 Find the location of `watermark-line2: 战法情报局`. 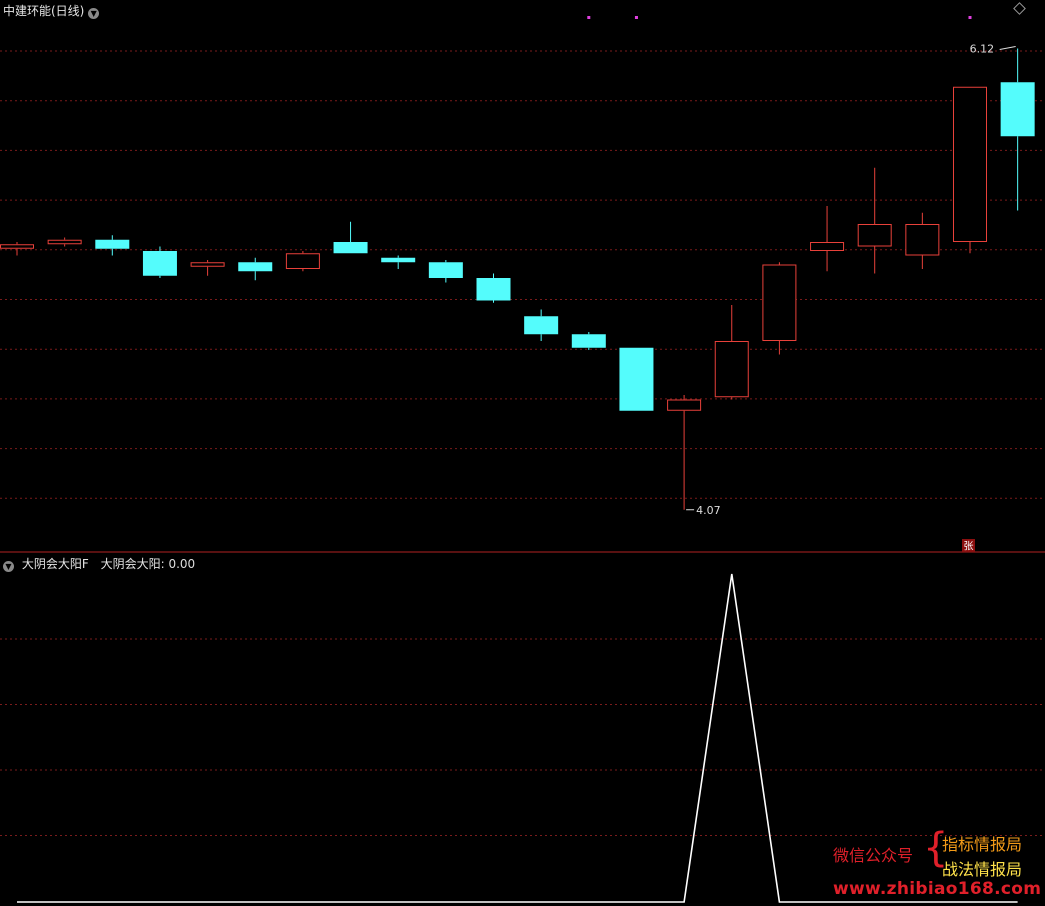

watermark-line2: 战法情报局 is located at coordinates (982, 869).